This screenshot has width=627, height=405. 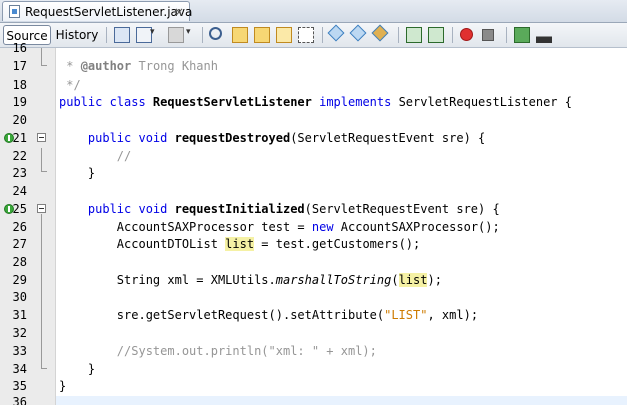 What do you see at coordinates (70, 66) in the screenshot?
I see `comment-text: *` at bounding box center [70, 66].